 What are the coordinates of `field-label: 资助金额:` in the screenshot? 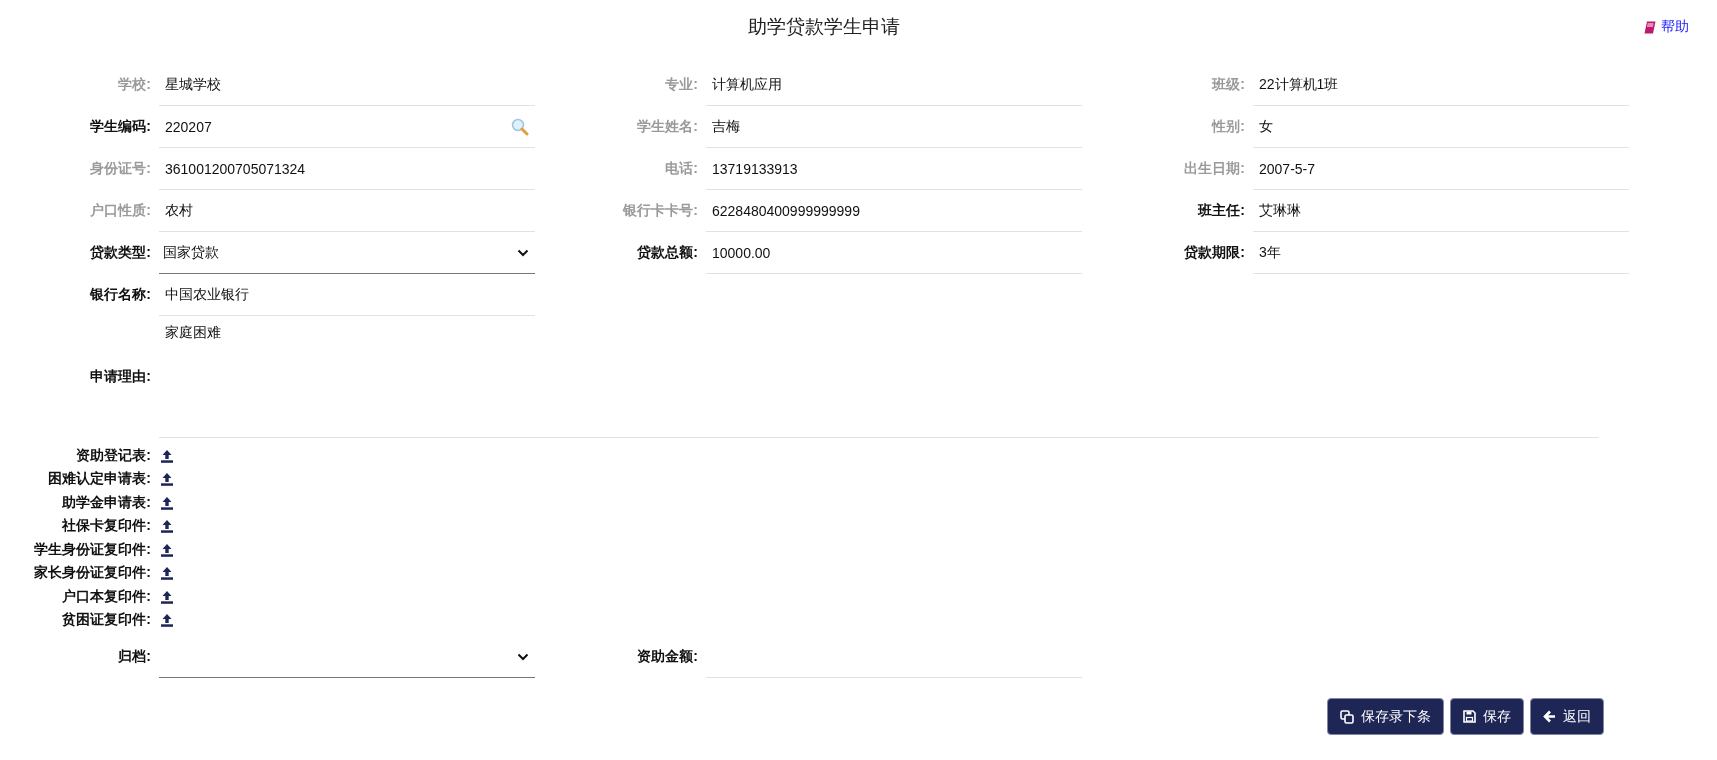 It's located at (667, 657).